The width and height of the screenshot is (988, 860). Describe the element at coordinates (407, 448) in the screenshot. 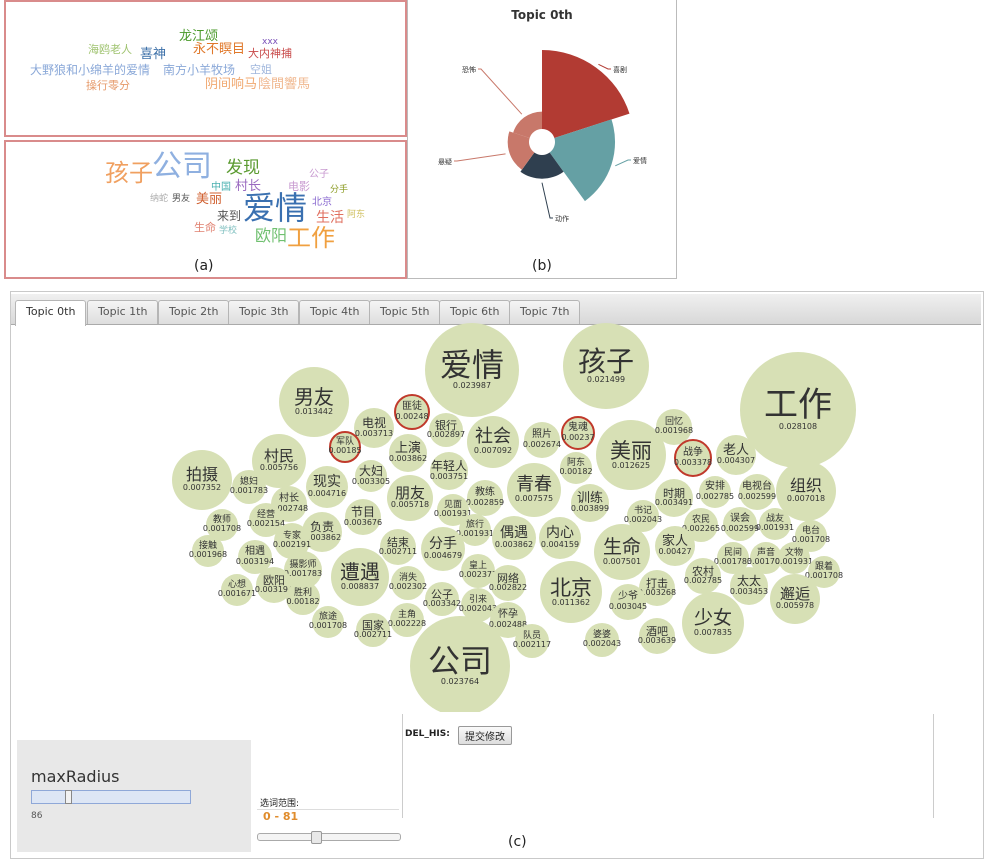

I see `bubble-word: 上演` at that location.